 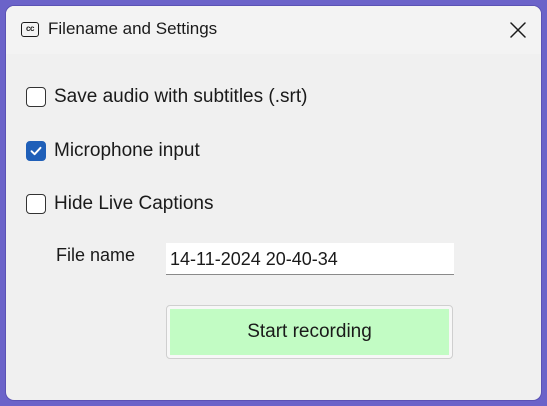 What do you see at coordinates (30, 29) in the screenshot?
I see `closed-captions-icon: cc` at bounding box center [30, 29].